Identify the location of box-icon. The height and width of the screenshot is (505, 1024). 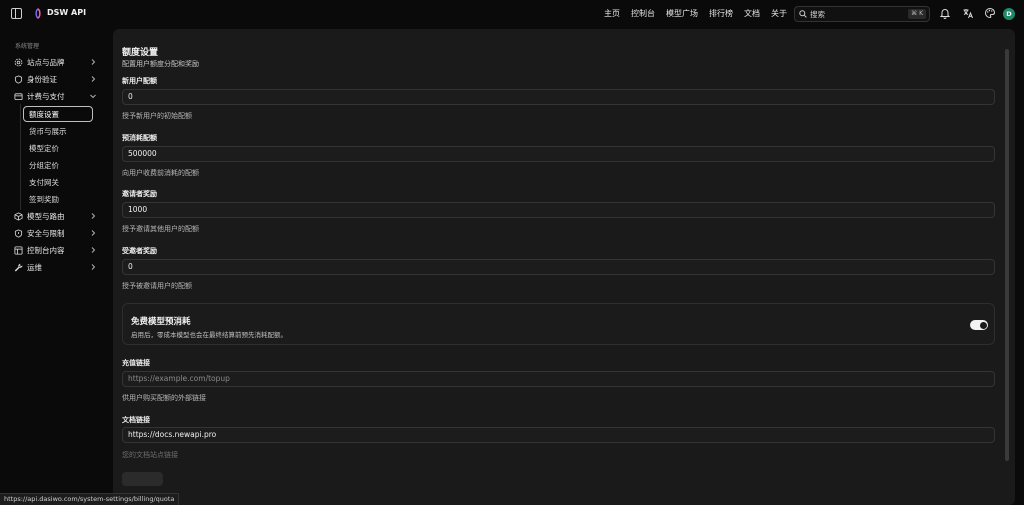
(18, 216).